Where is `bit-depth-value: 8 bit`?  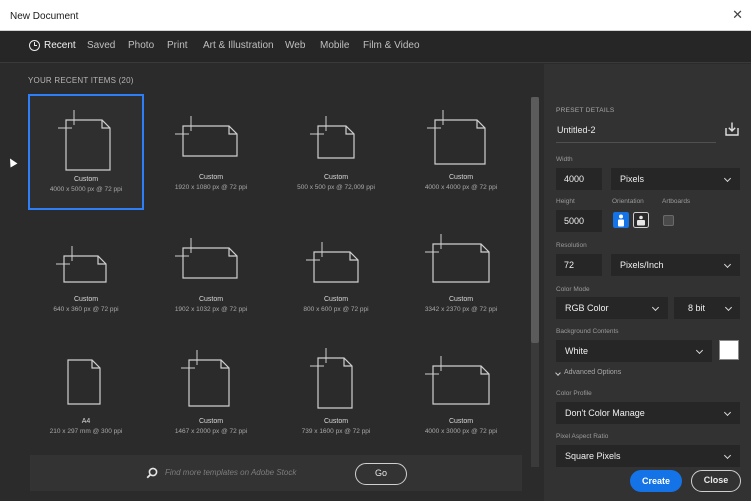 bit-depth-value: 8 bit is located at coordinates (697, 308).